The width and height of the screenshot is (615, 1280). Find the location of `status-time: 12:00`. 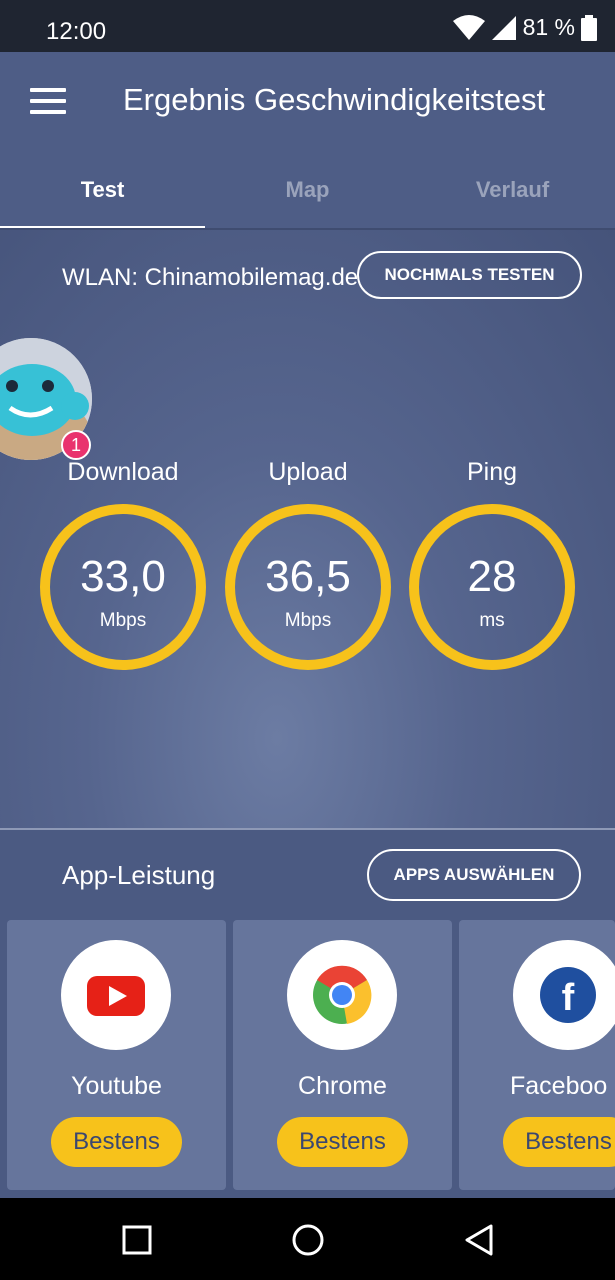

status-time: 12:00 is located at coordinates (76, 31).